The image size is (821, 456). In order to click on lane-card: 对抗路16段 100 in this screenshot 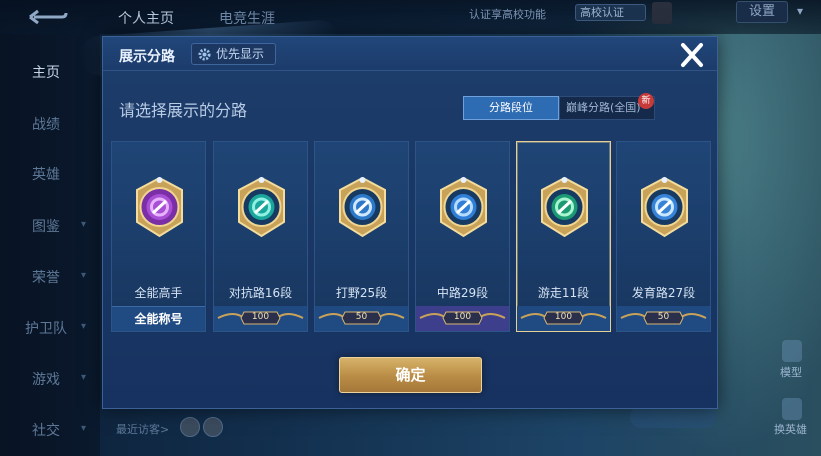, I will do `click(260, 236)`.